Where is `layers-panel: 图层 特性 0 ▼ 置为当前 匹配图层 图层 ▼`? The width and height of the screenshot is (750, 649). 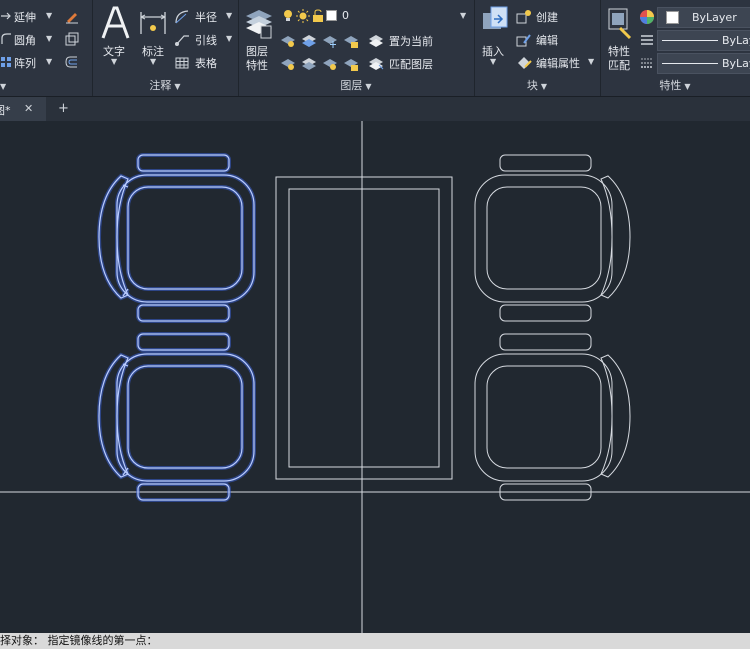
layers-panel: 图层 特性 0 ▼ 置为当前 匹配图层 图层 ▼ is located at coordinates (356, 48).